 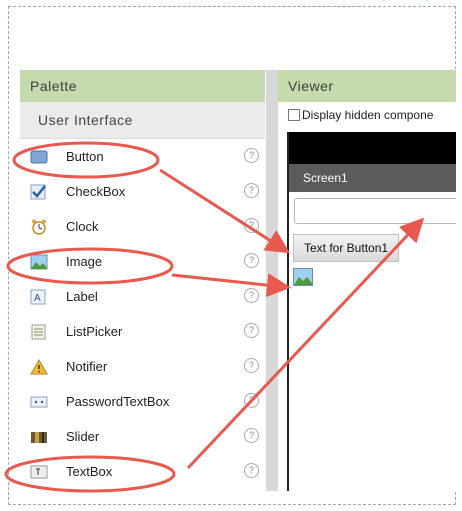 I want to click on screen-title: Screen1, so click(x=372, y=178).